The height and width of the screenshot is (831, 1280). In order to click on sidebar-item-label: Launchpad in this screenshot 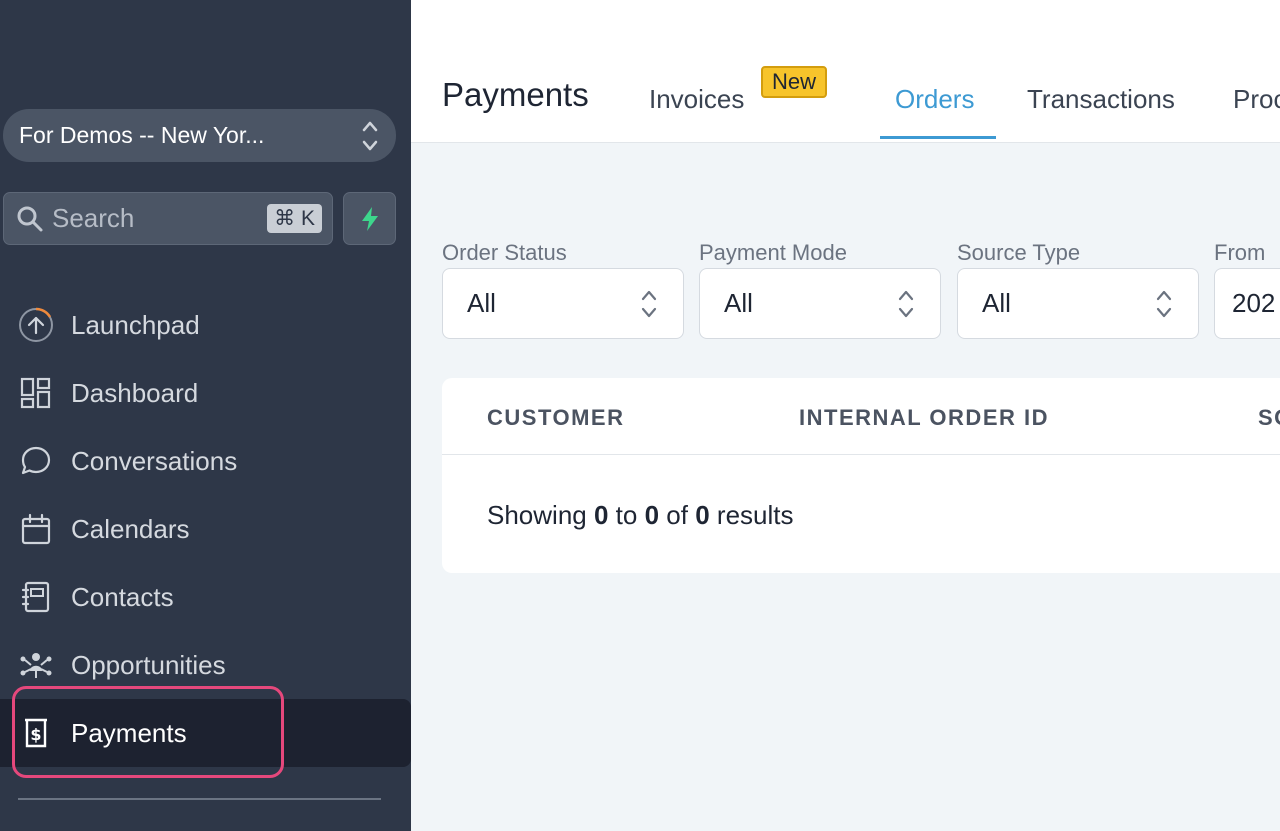, I will do `click(135, 324)`.